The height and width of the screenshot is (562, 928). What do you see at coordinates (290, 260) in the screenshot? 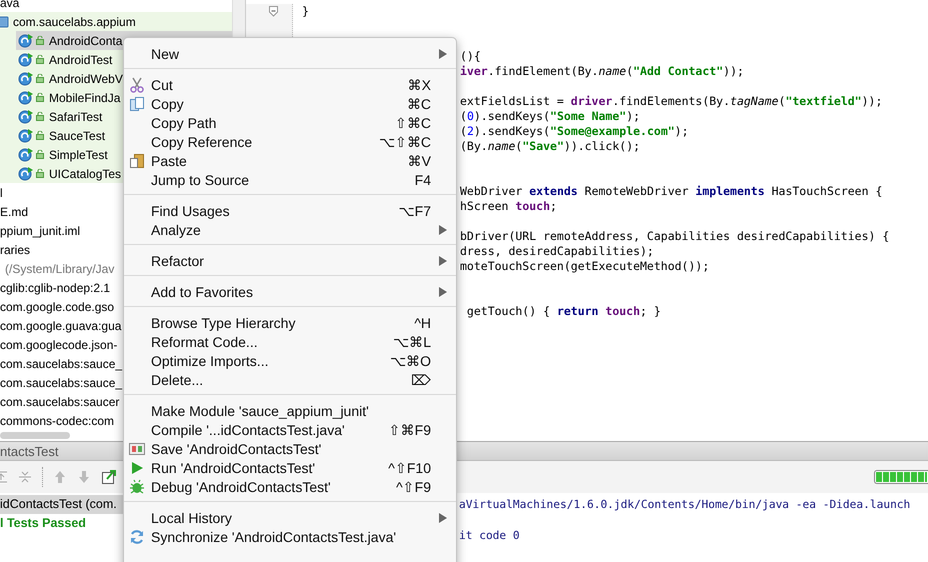
I see `menu-item: Refactor` at bounding box center [290, 260].